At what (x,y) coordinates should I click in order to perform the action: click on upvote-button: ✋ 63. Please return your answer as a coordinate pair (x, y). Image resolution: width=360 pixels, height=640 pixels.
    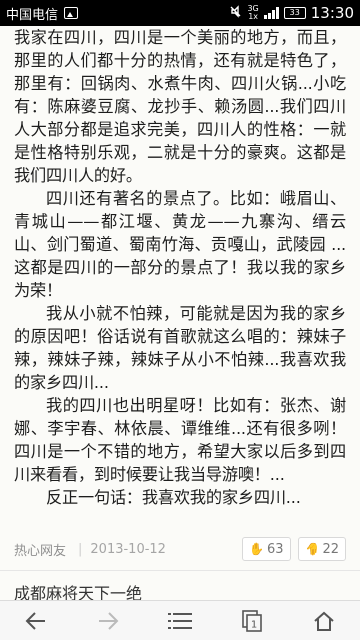
    Looking at the image, I should click on (266, 549).